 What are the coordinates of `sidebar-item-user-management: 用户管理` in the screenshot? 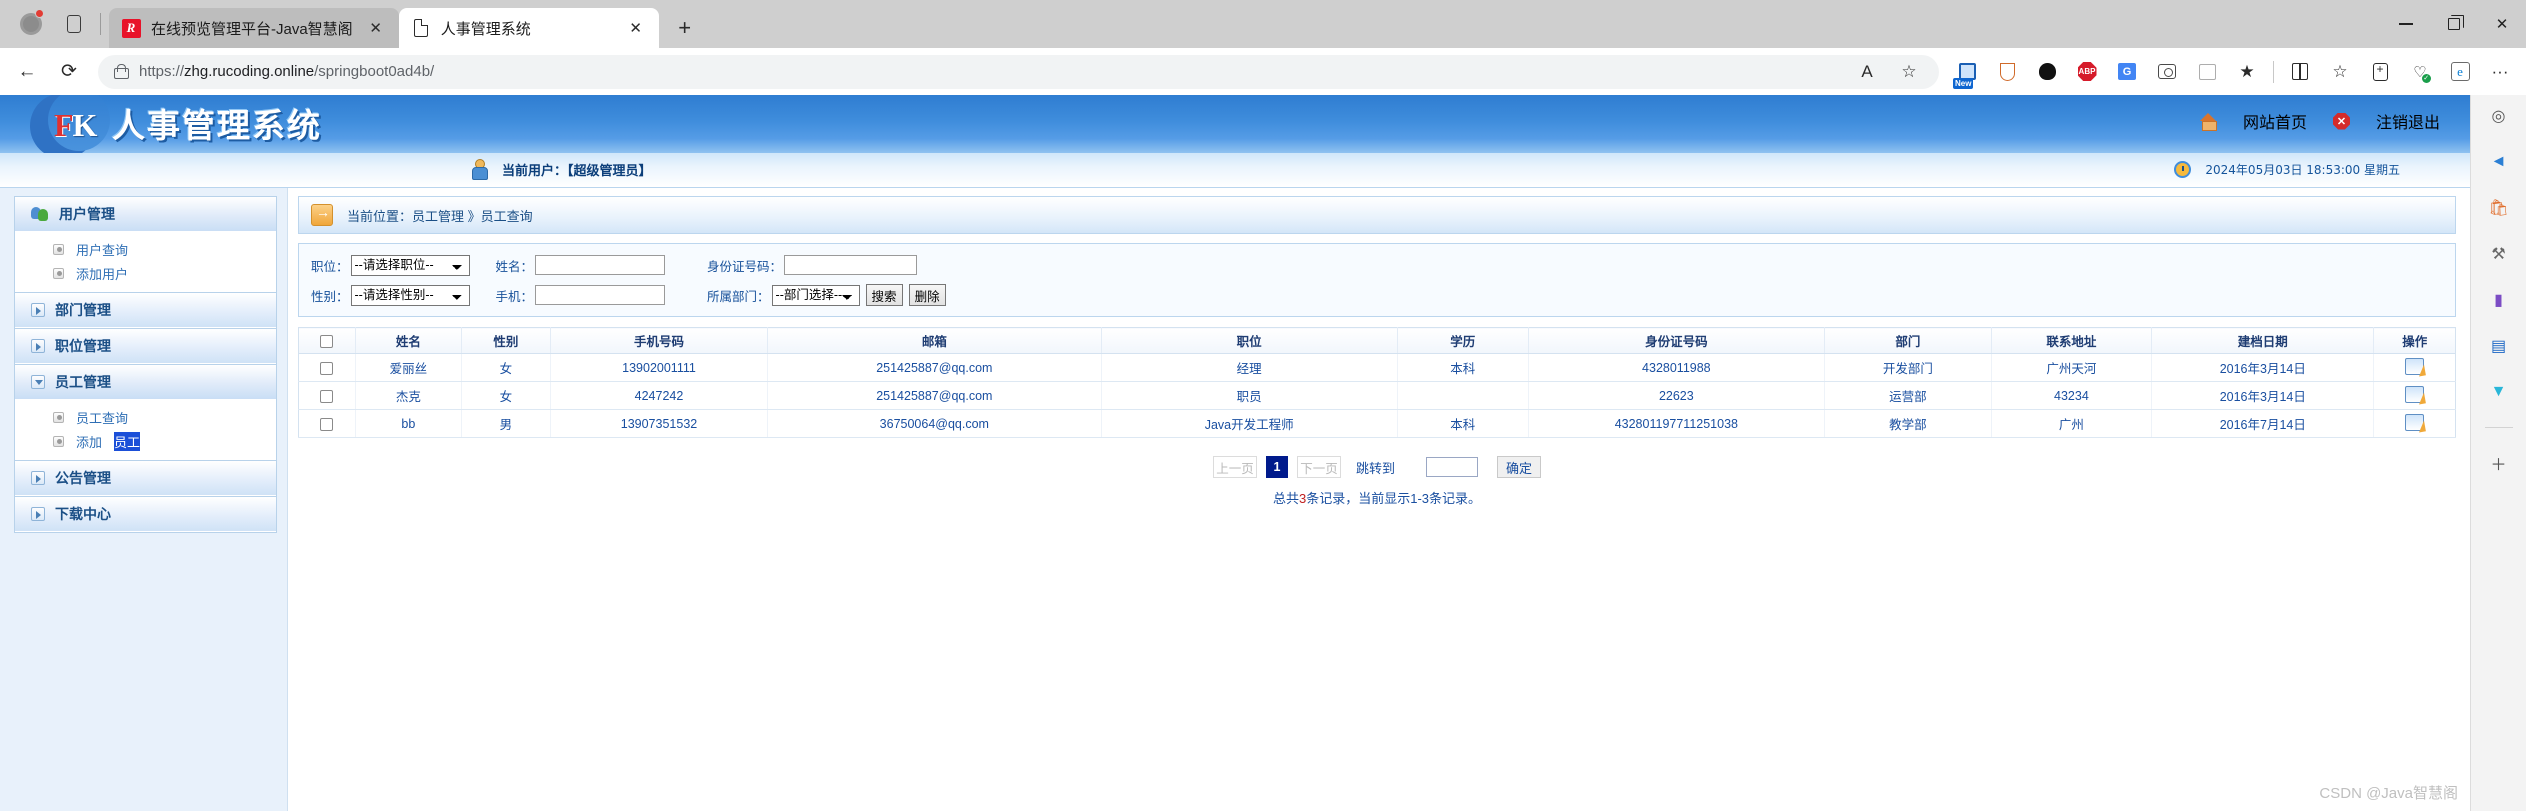 It's located at (145, 214).